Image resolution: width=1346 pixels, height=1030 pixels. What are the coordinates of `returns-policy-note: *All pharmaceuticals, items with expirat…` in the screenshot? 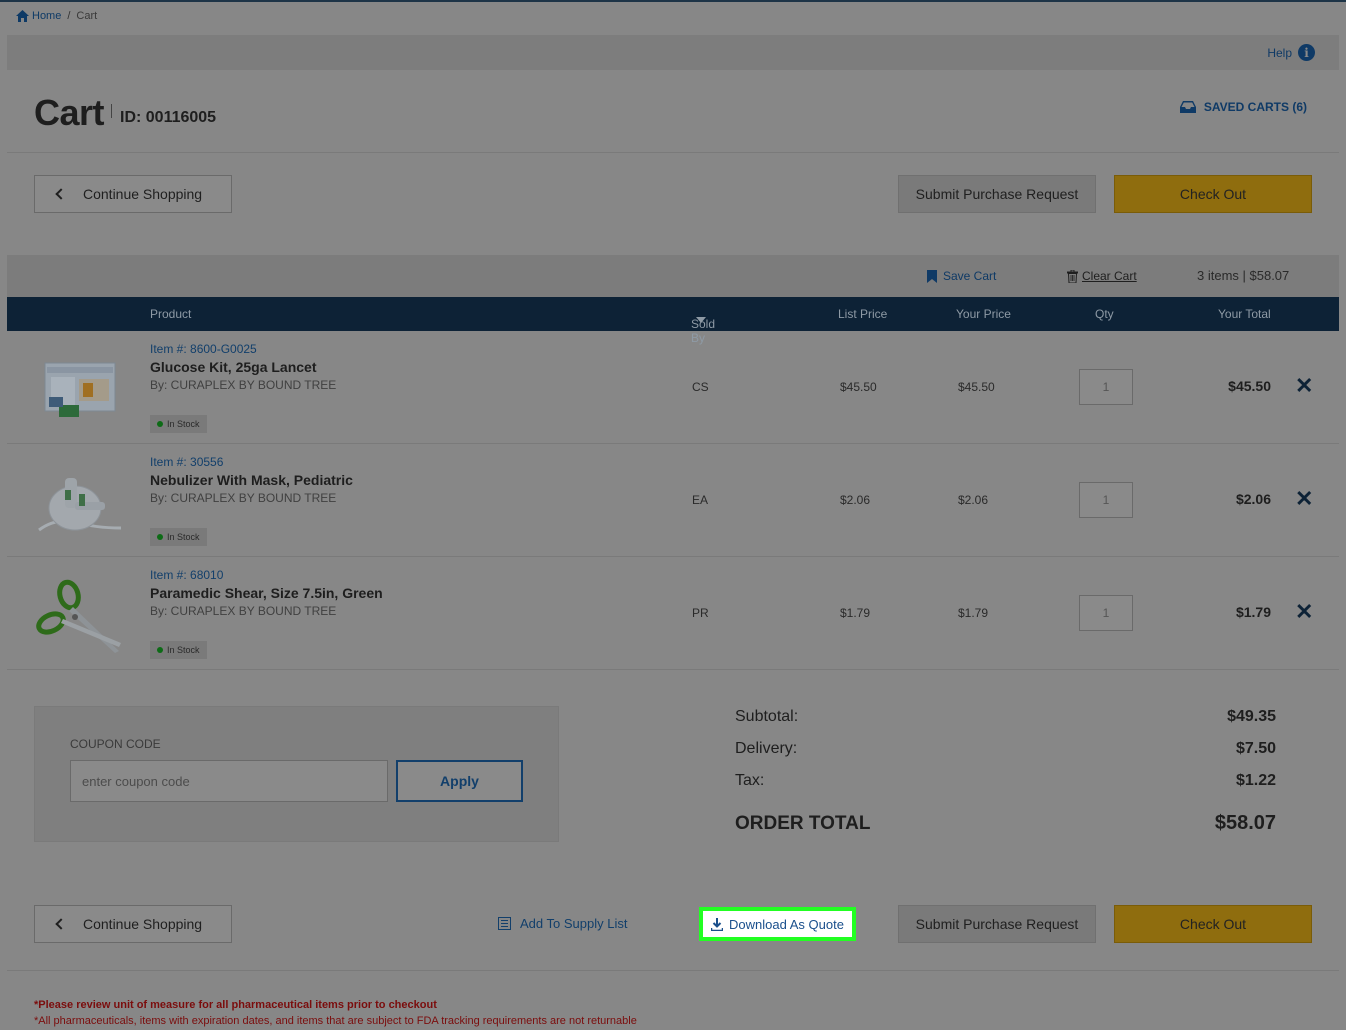 It's located at (335, 1021).